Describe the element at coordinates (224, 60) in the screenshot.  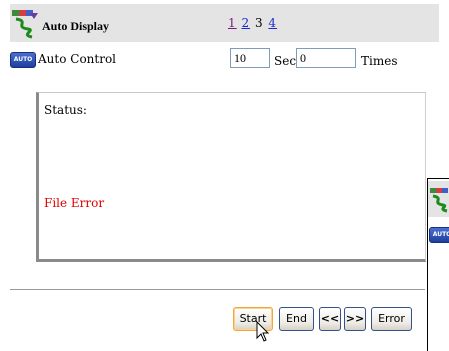
I see `auto-control-row: AUTO Auto Control Sec Times` at that location.